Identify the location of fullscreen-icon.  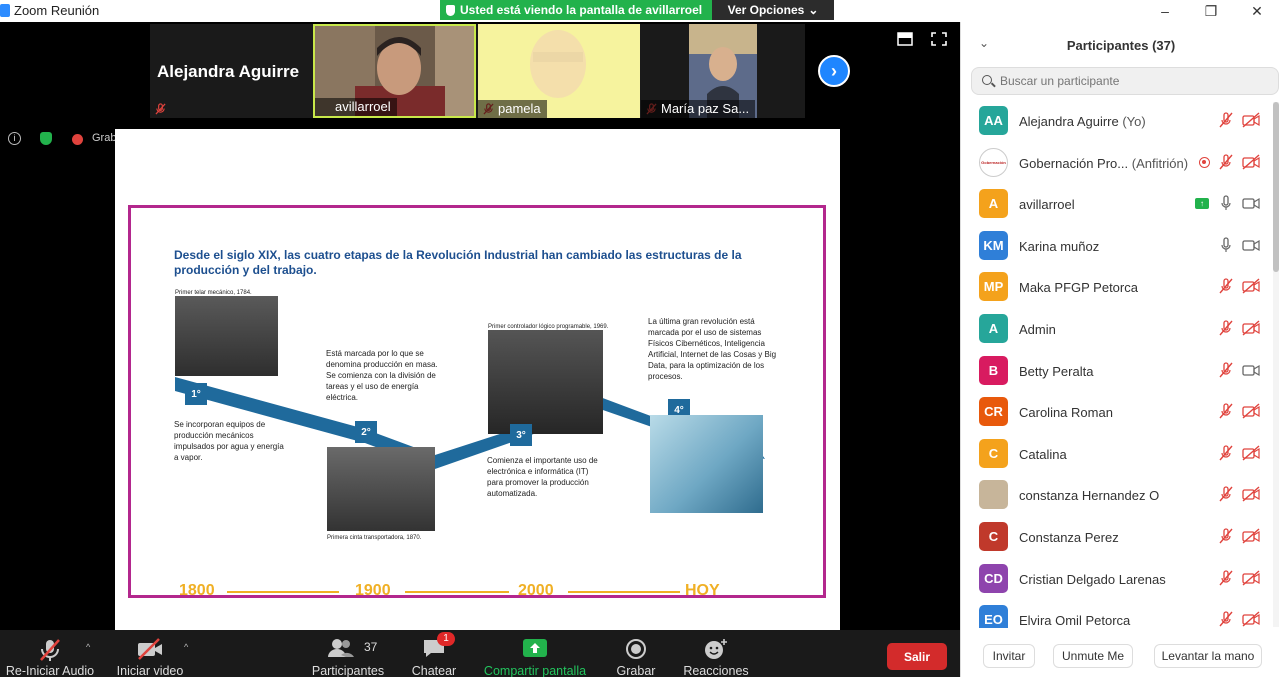
(939, 41).